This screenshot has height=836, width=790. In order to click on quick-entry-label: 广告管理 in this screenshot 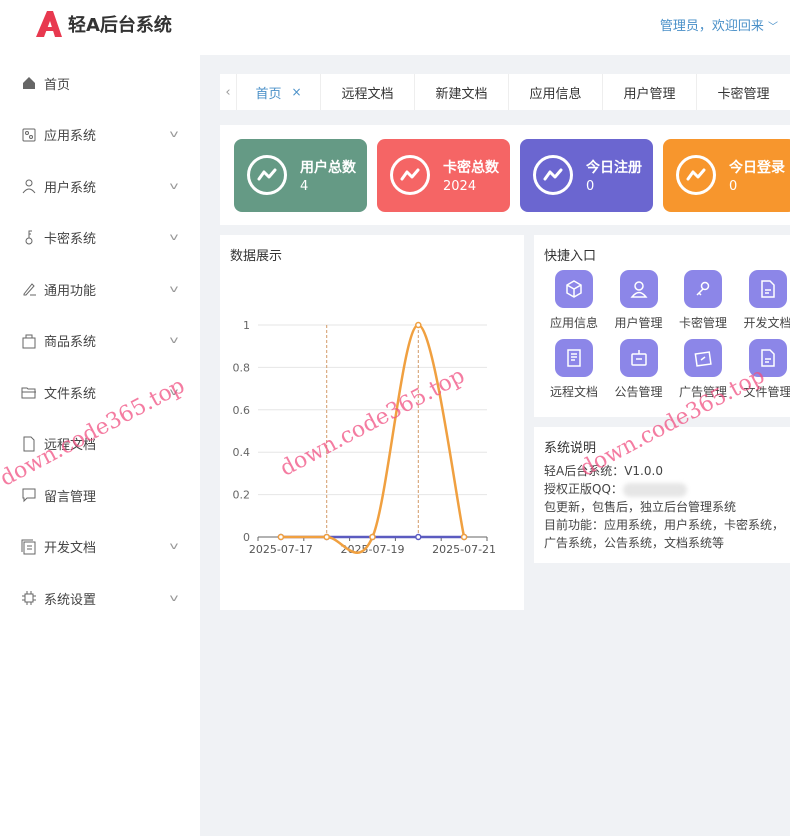, I will do `click(702, 392)`.